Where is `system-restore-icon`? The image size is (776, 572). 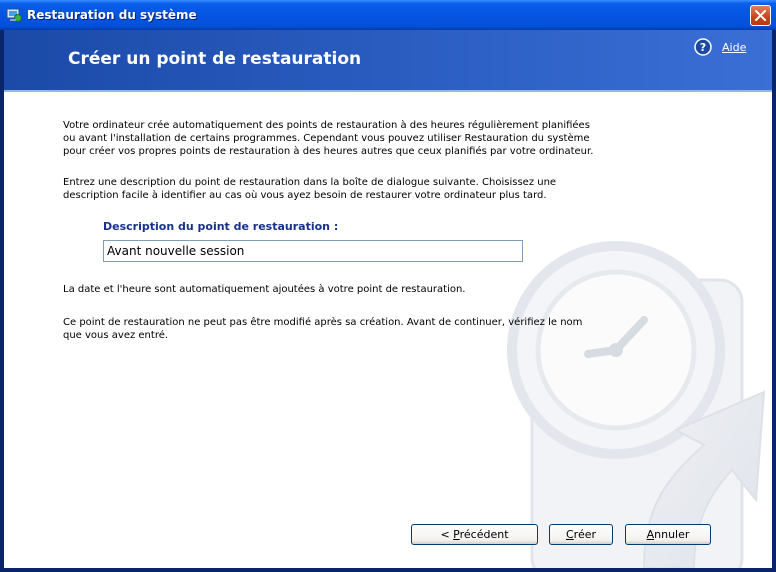 system-restore-icon is located at coordinates (14, 15).